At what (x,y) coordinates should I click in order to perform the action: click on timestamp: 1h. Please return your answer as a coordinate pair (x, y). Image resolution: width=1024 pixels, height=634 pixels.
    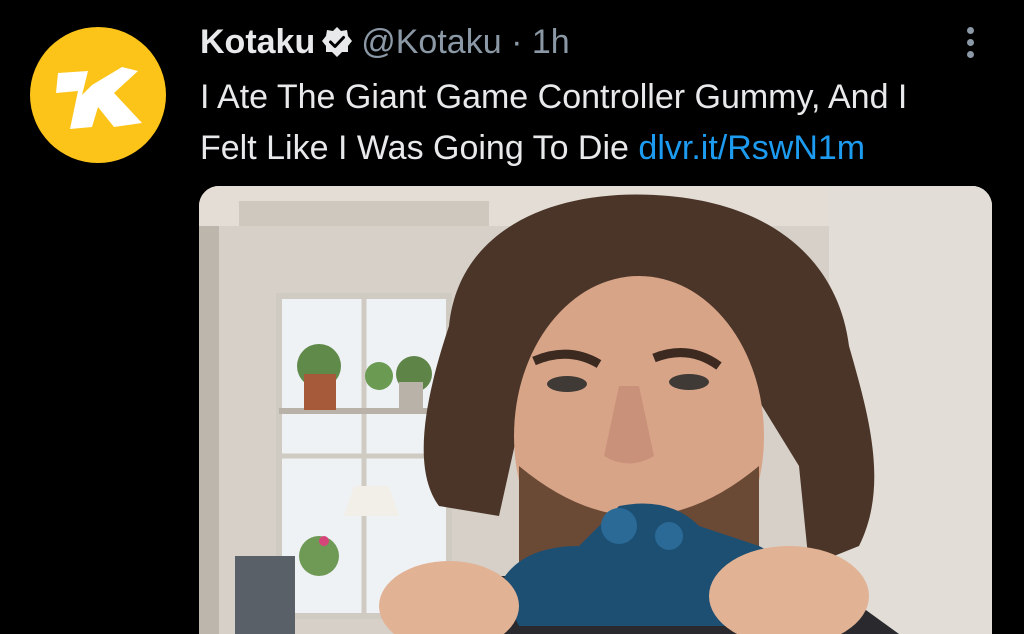
    Looking at the image, I should click on (551, 42).